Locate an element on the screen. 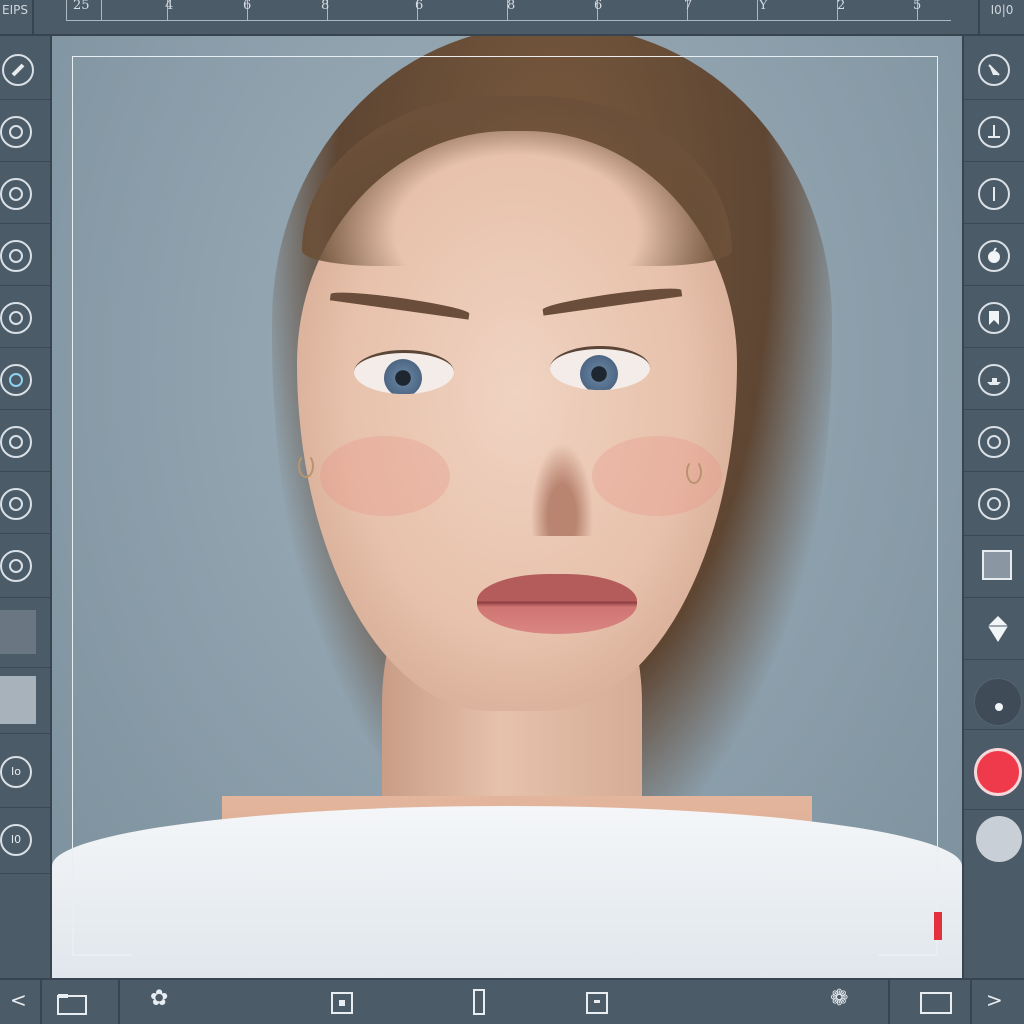 Image resolution: width=1024 pixels, height=1024 pixels. chevron-left-icon: < is located at coordinates (18, 1000).